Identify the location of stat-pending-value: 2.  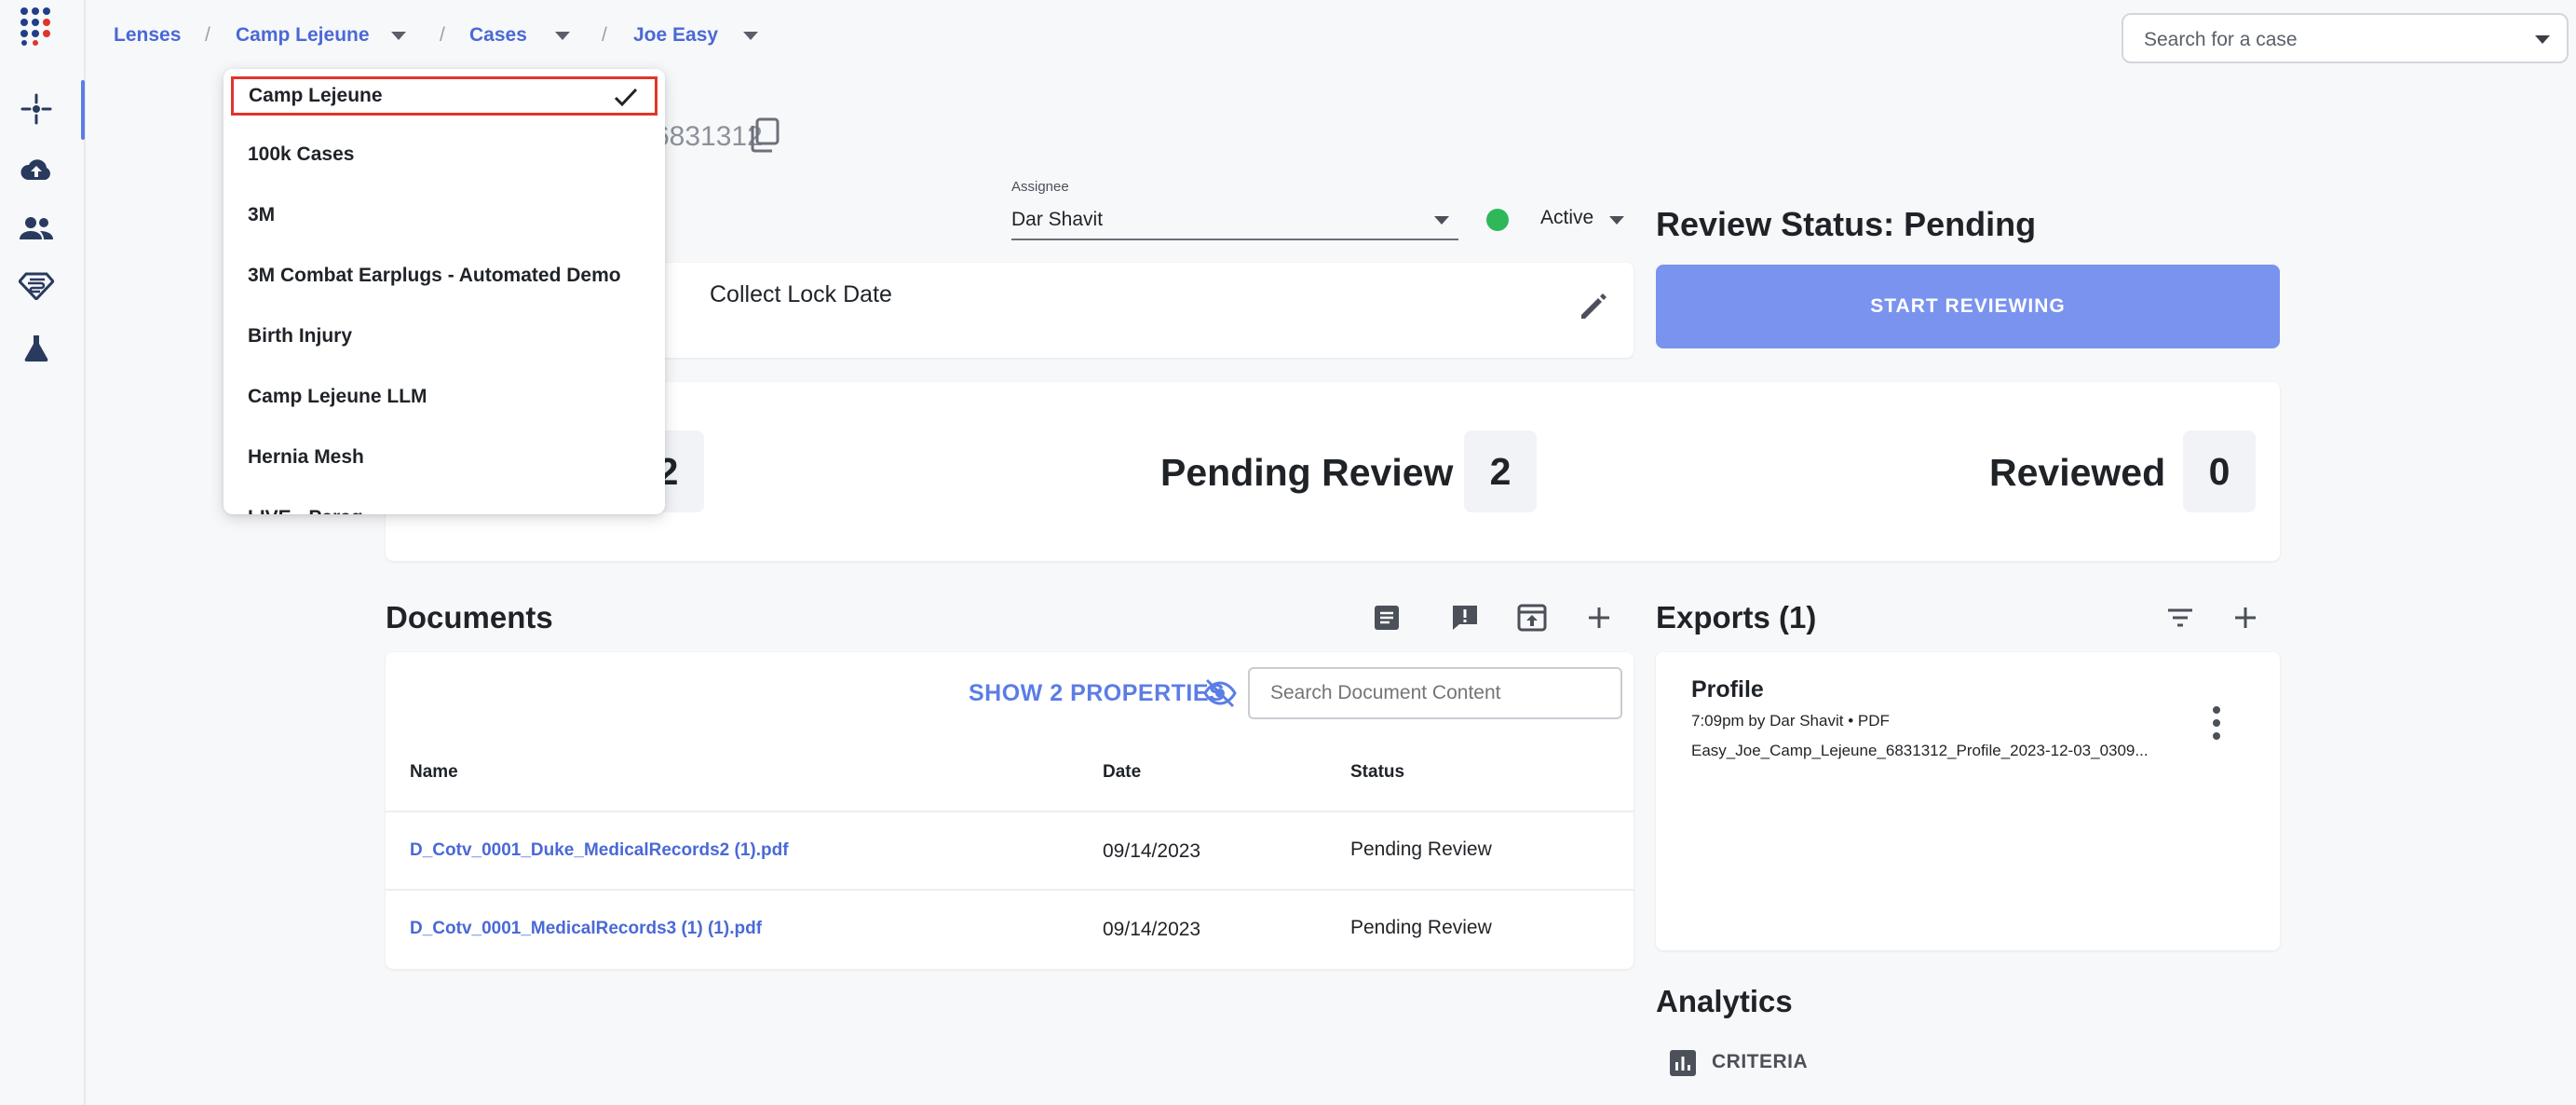
(1500, 471).